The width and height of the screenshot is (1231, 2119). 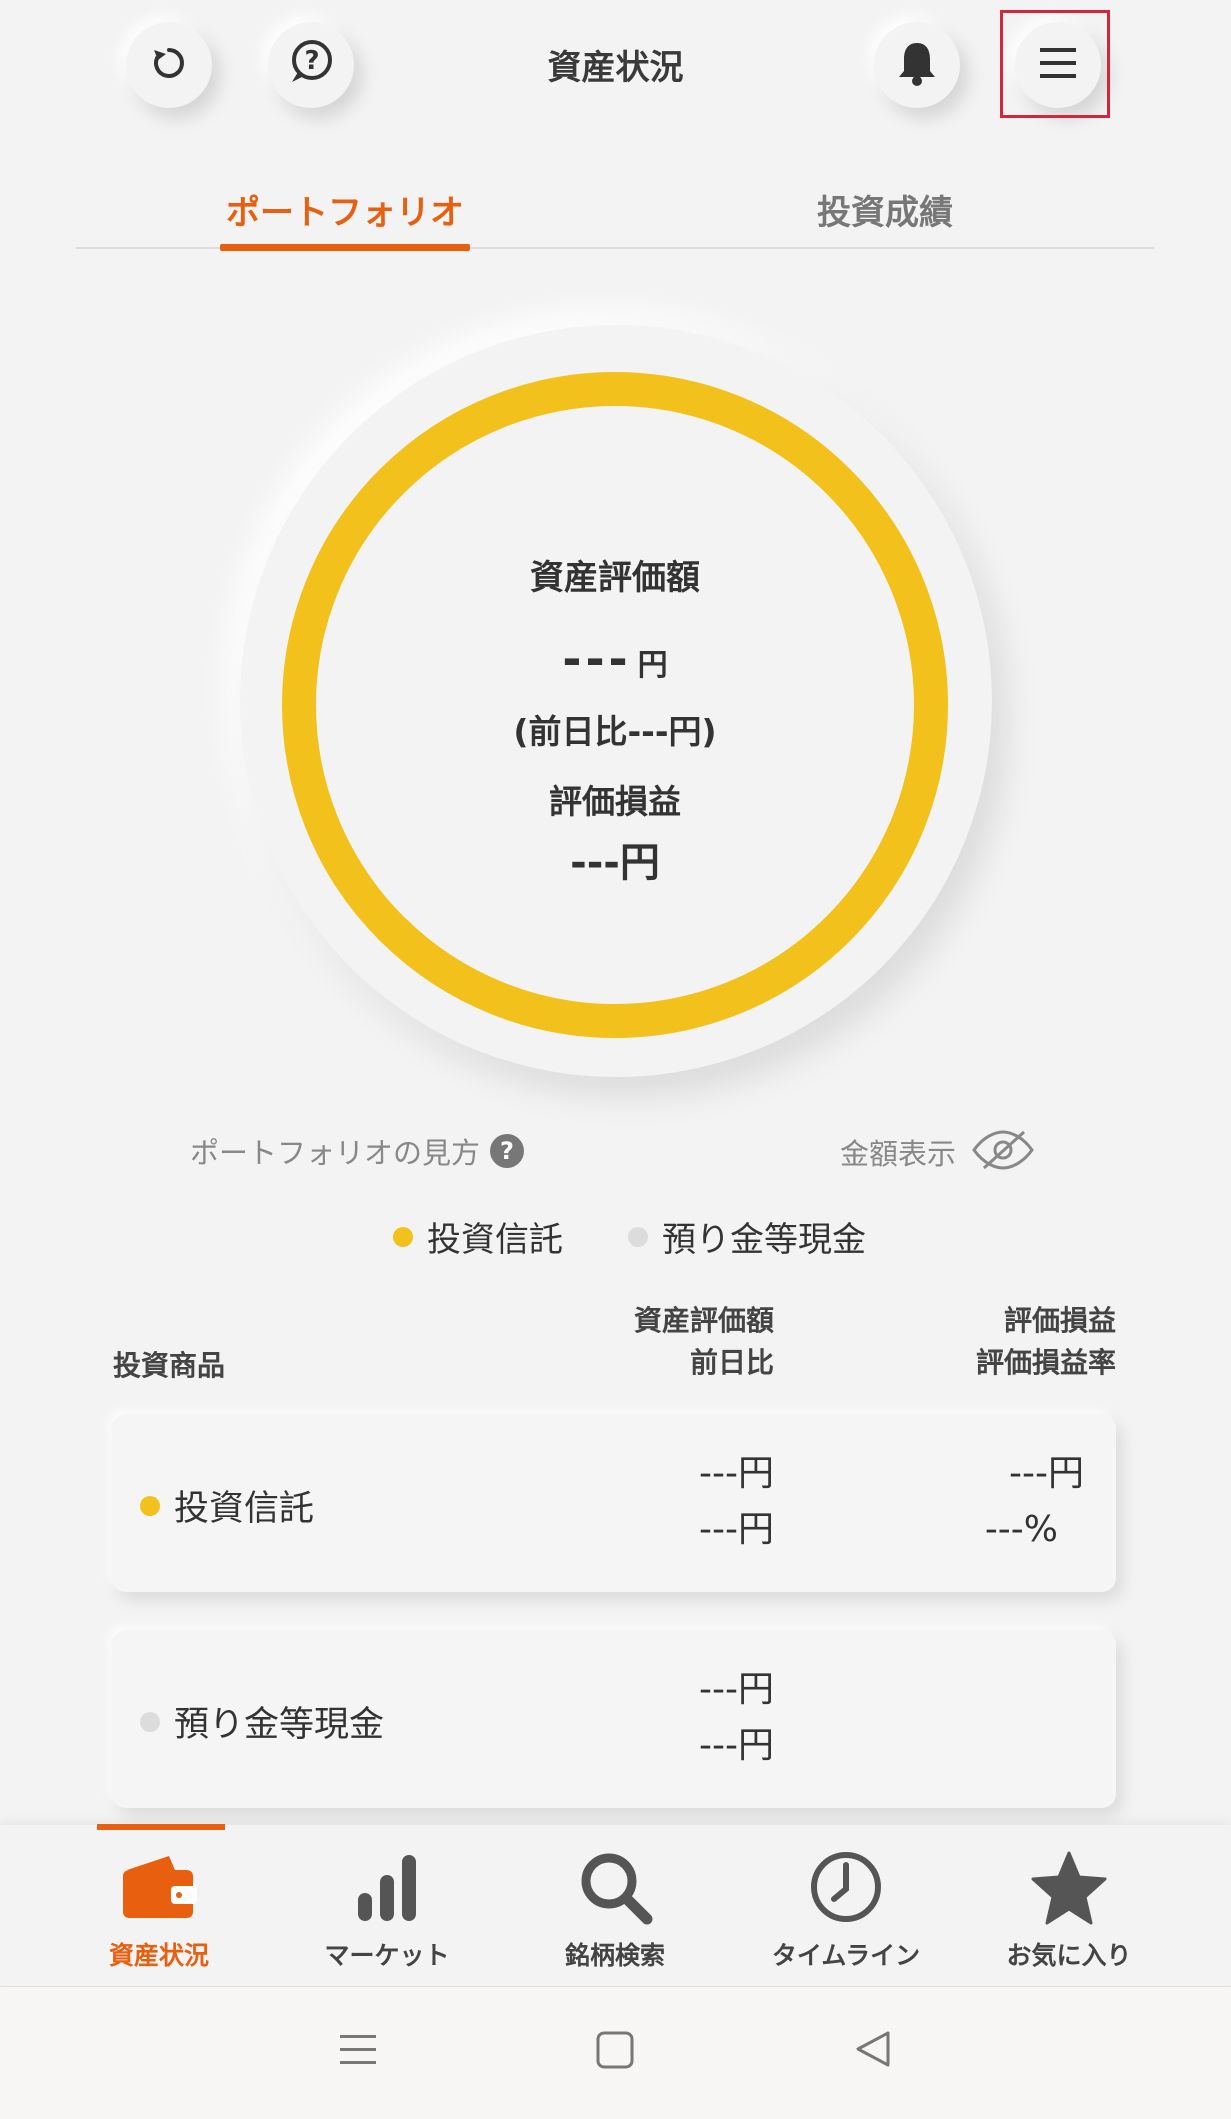 I want to click on row-product: 預り金等現金, so click(x=262, y=1721).